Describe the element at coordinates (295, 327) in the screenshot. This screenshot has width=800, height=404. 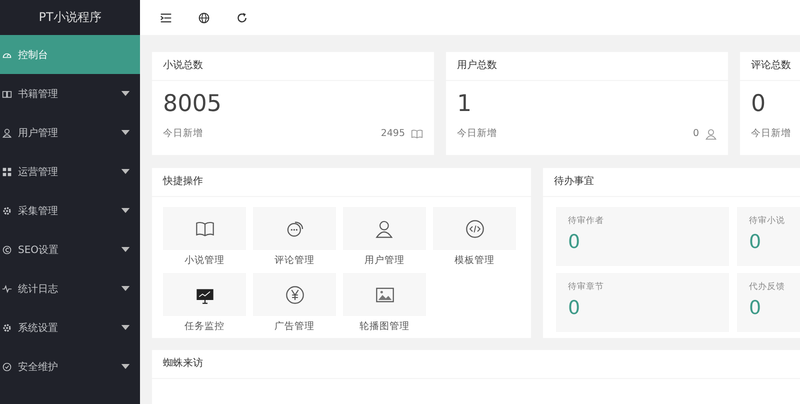
I see `shortcut-label: 广告管理` at that location.